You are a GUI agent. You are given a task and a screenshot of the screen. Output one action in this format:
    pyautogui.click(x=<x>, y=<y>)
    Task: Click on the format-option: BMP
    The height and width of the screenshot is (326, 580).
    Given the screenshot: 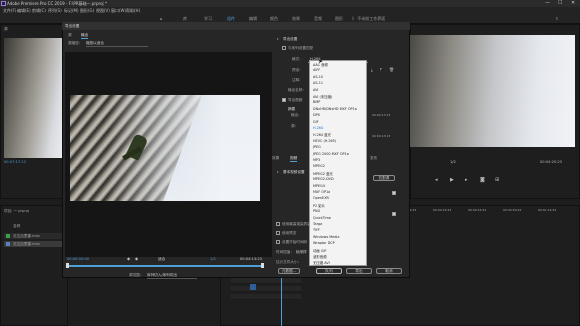 What is the action you would take?
    pyautogui.click(x=316, y=102)
    